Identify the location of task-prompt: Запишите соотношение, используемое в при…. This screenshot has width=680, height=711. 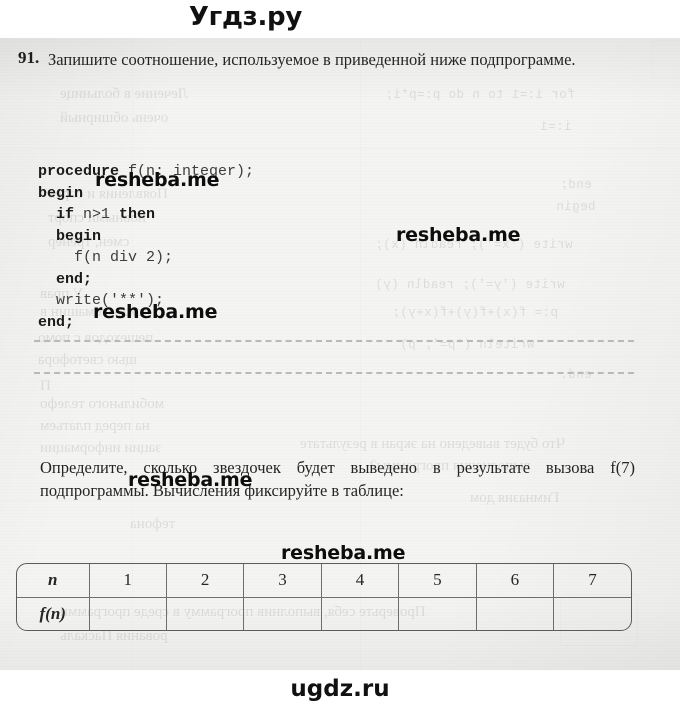
(312, 59).